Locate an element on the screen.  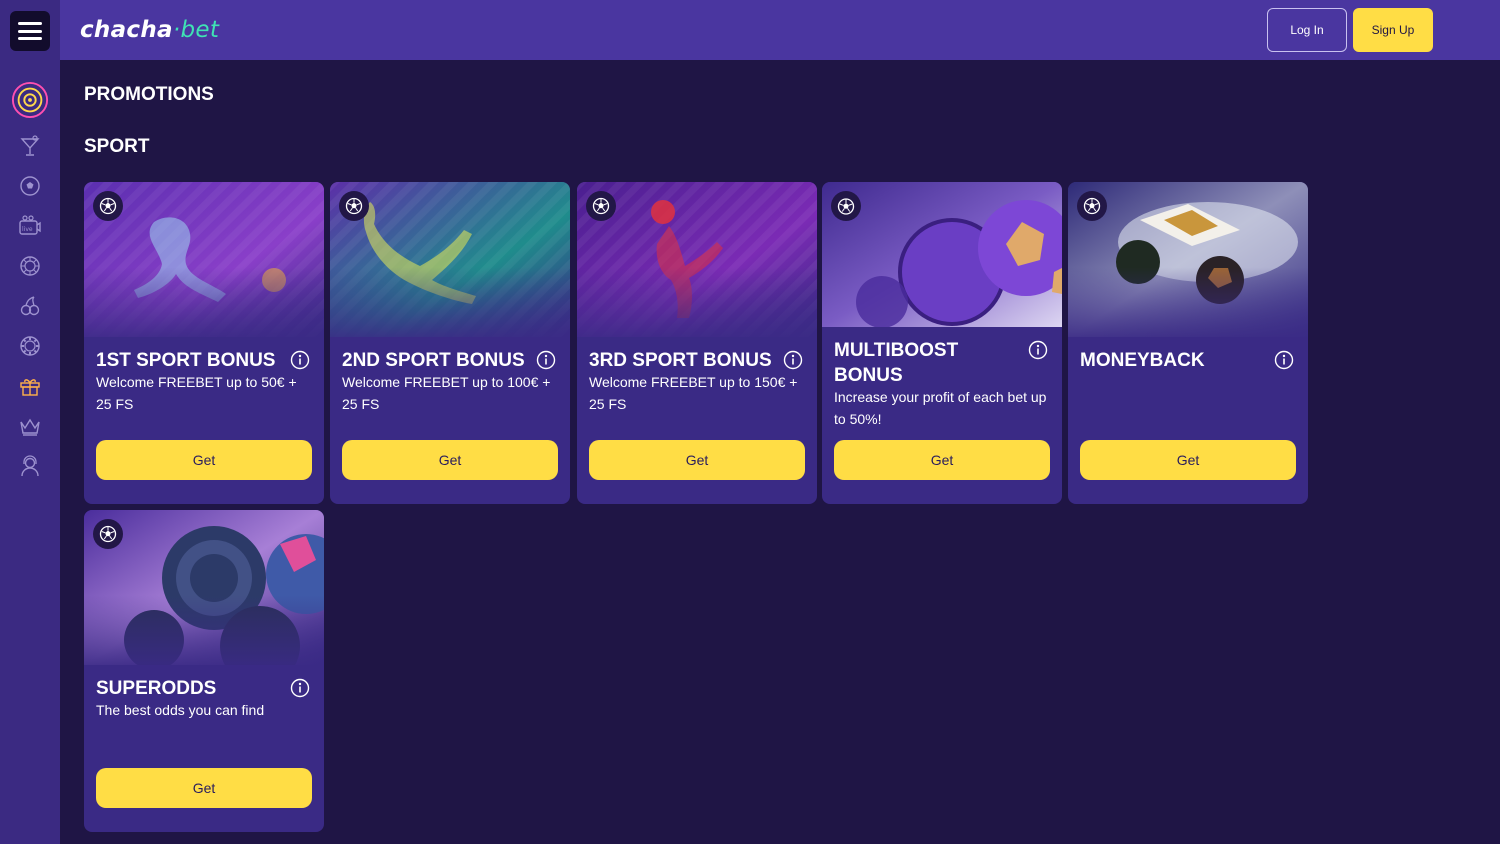
top-header: chacha·bet Log In Sign Up is located at coordinates (780, 30).